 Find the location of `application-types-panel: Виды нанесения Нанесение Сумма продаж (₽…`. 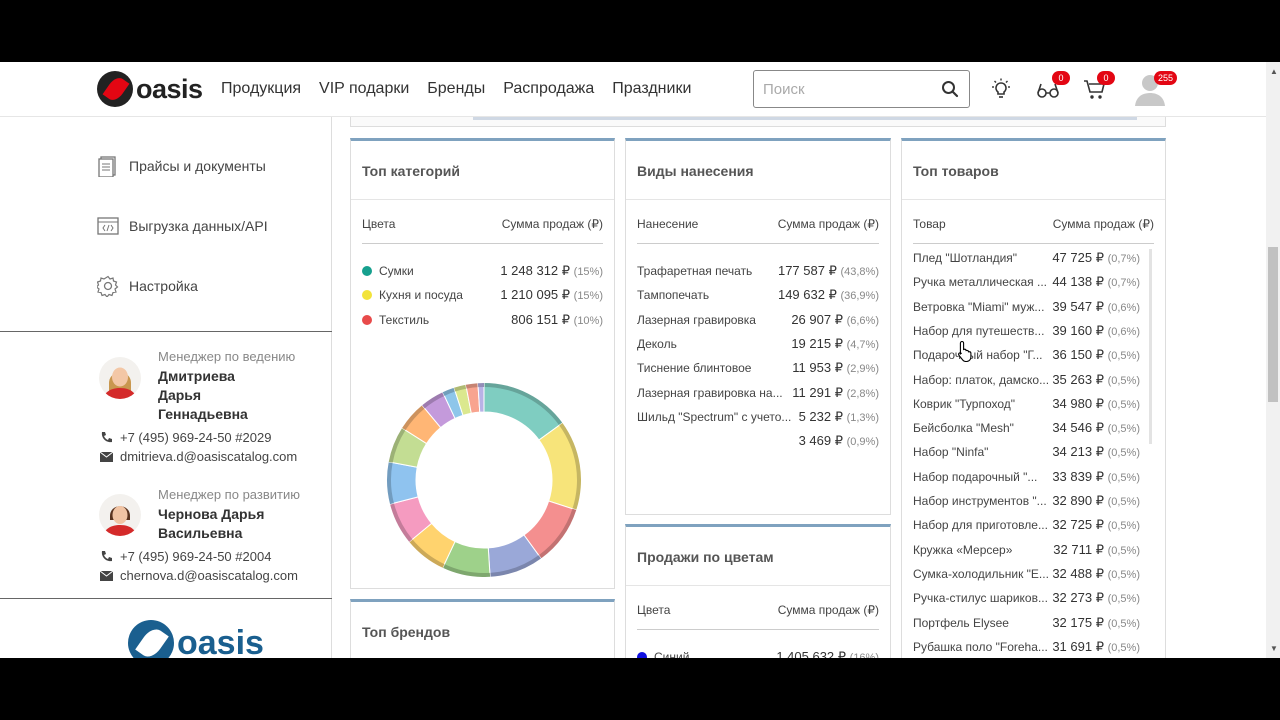

application-types-panel: Виды нанесения Нанесение Сумма продаж (₽… is located at coordinates (758, 326).